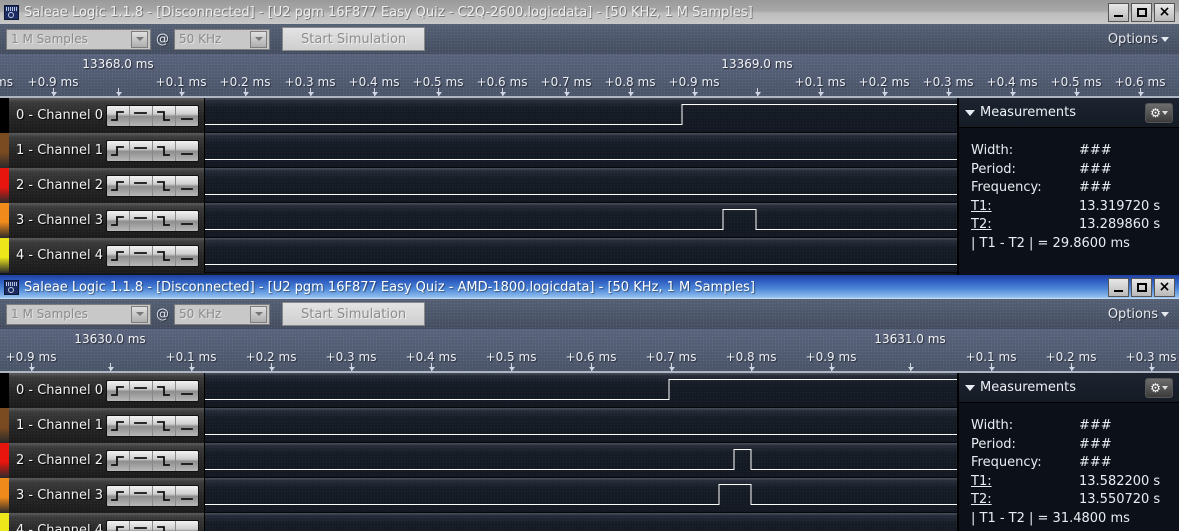 Image resolution: width=1179 pixels, height=531 pixels. I want to click on measurement-delta: | T1 - T2 | = 29.8600 ms, so click(1050, 243).